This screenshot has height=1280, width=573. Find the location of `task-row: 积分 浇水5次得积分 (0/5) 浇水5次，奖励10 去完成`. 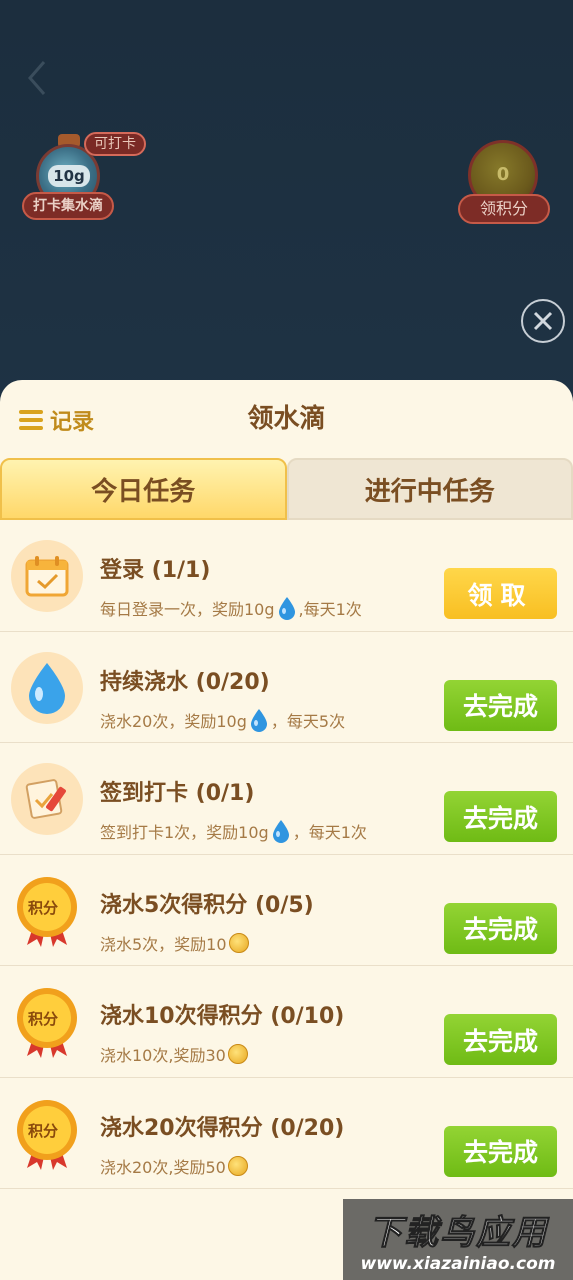

task-row: 积分 浇水5次得积分 (0/5) 浇水5次，奖励10 去完成 is located at coordinates (286, 910).